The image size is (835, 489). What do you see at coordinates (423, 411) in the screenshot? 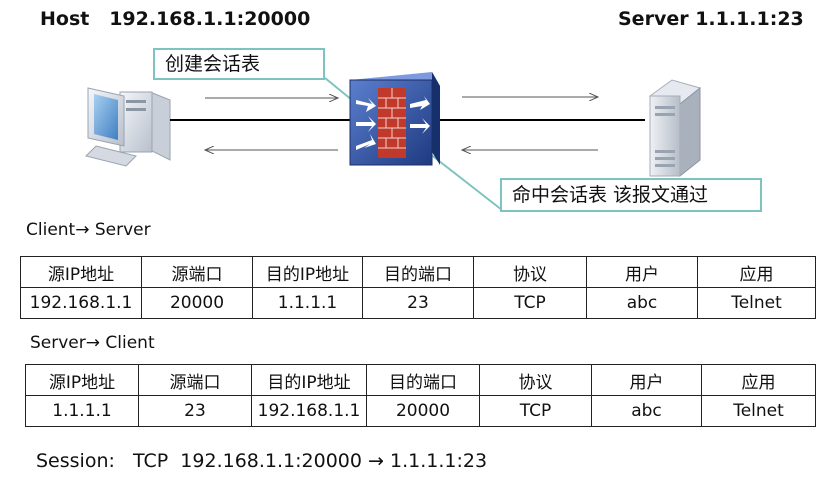
I see `cell-destination-port: 20000` at bounding box center [423, 411].